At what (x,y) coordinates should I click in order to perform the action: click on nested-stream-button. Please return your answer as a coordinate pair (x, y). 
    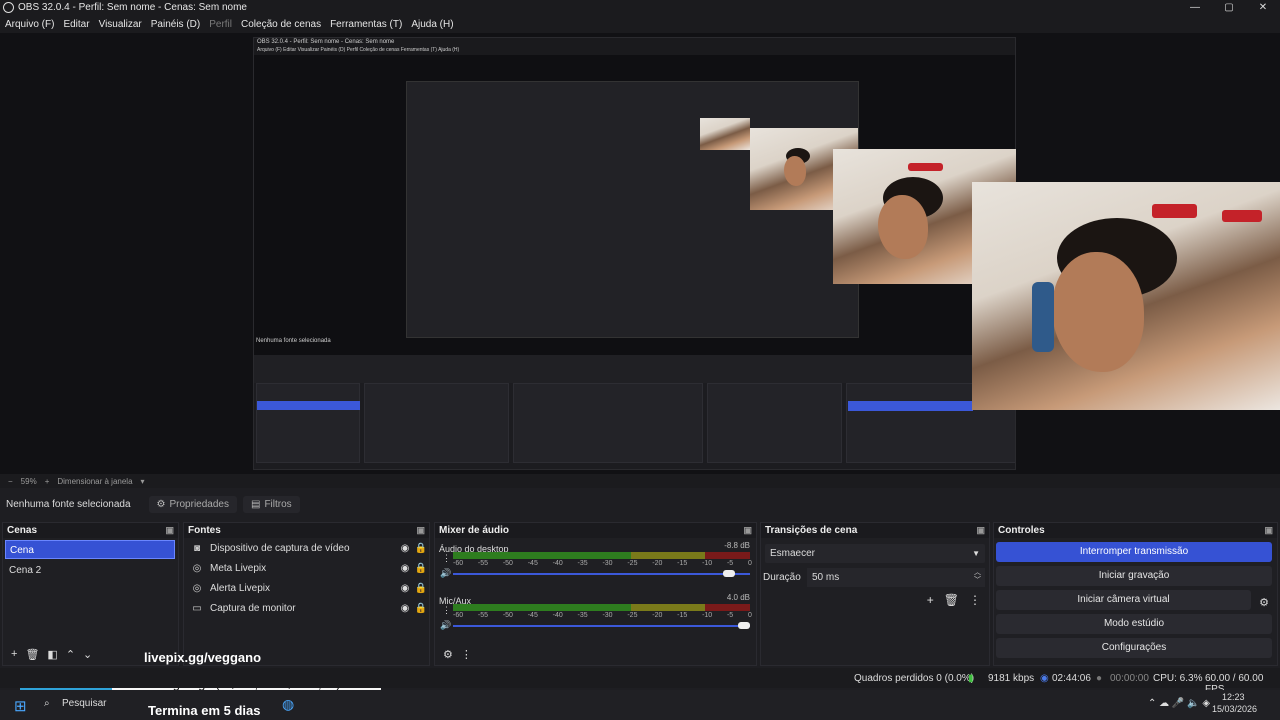
    Looking at the image, I should click on (910, 406).